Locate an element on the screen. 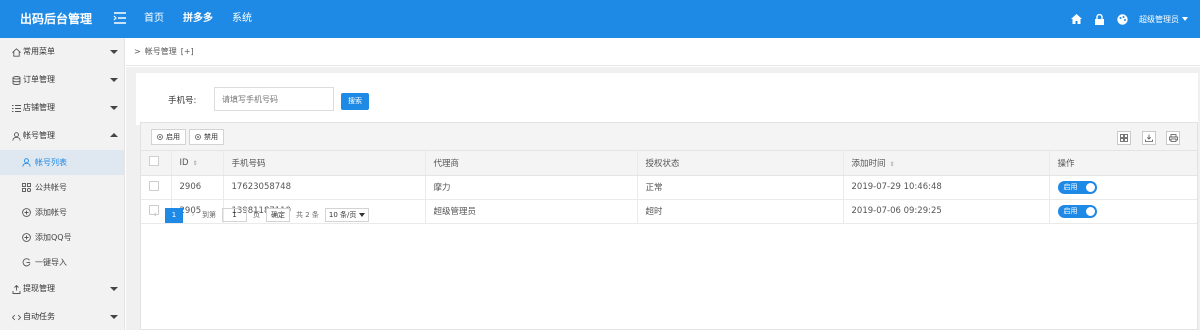  sidebar-item-withdraw: 提现管理 is located at coordinates (62, 289).